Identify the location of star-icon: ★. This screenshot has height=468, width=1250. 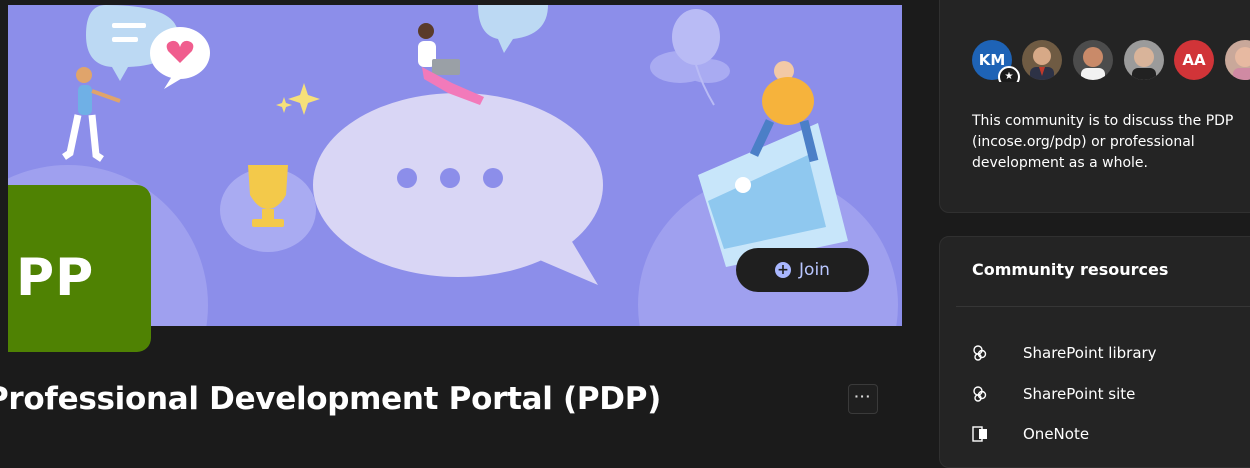
(1009, 74).